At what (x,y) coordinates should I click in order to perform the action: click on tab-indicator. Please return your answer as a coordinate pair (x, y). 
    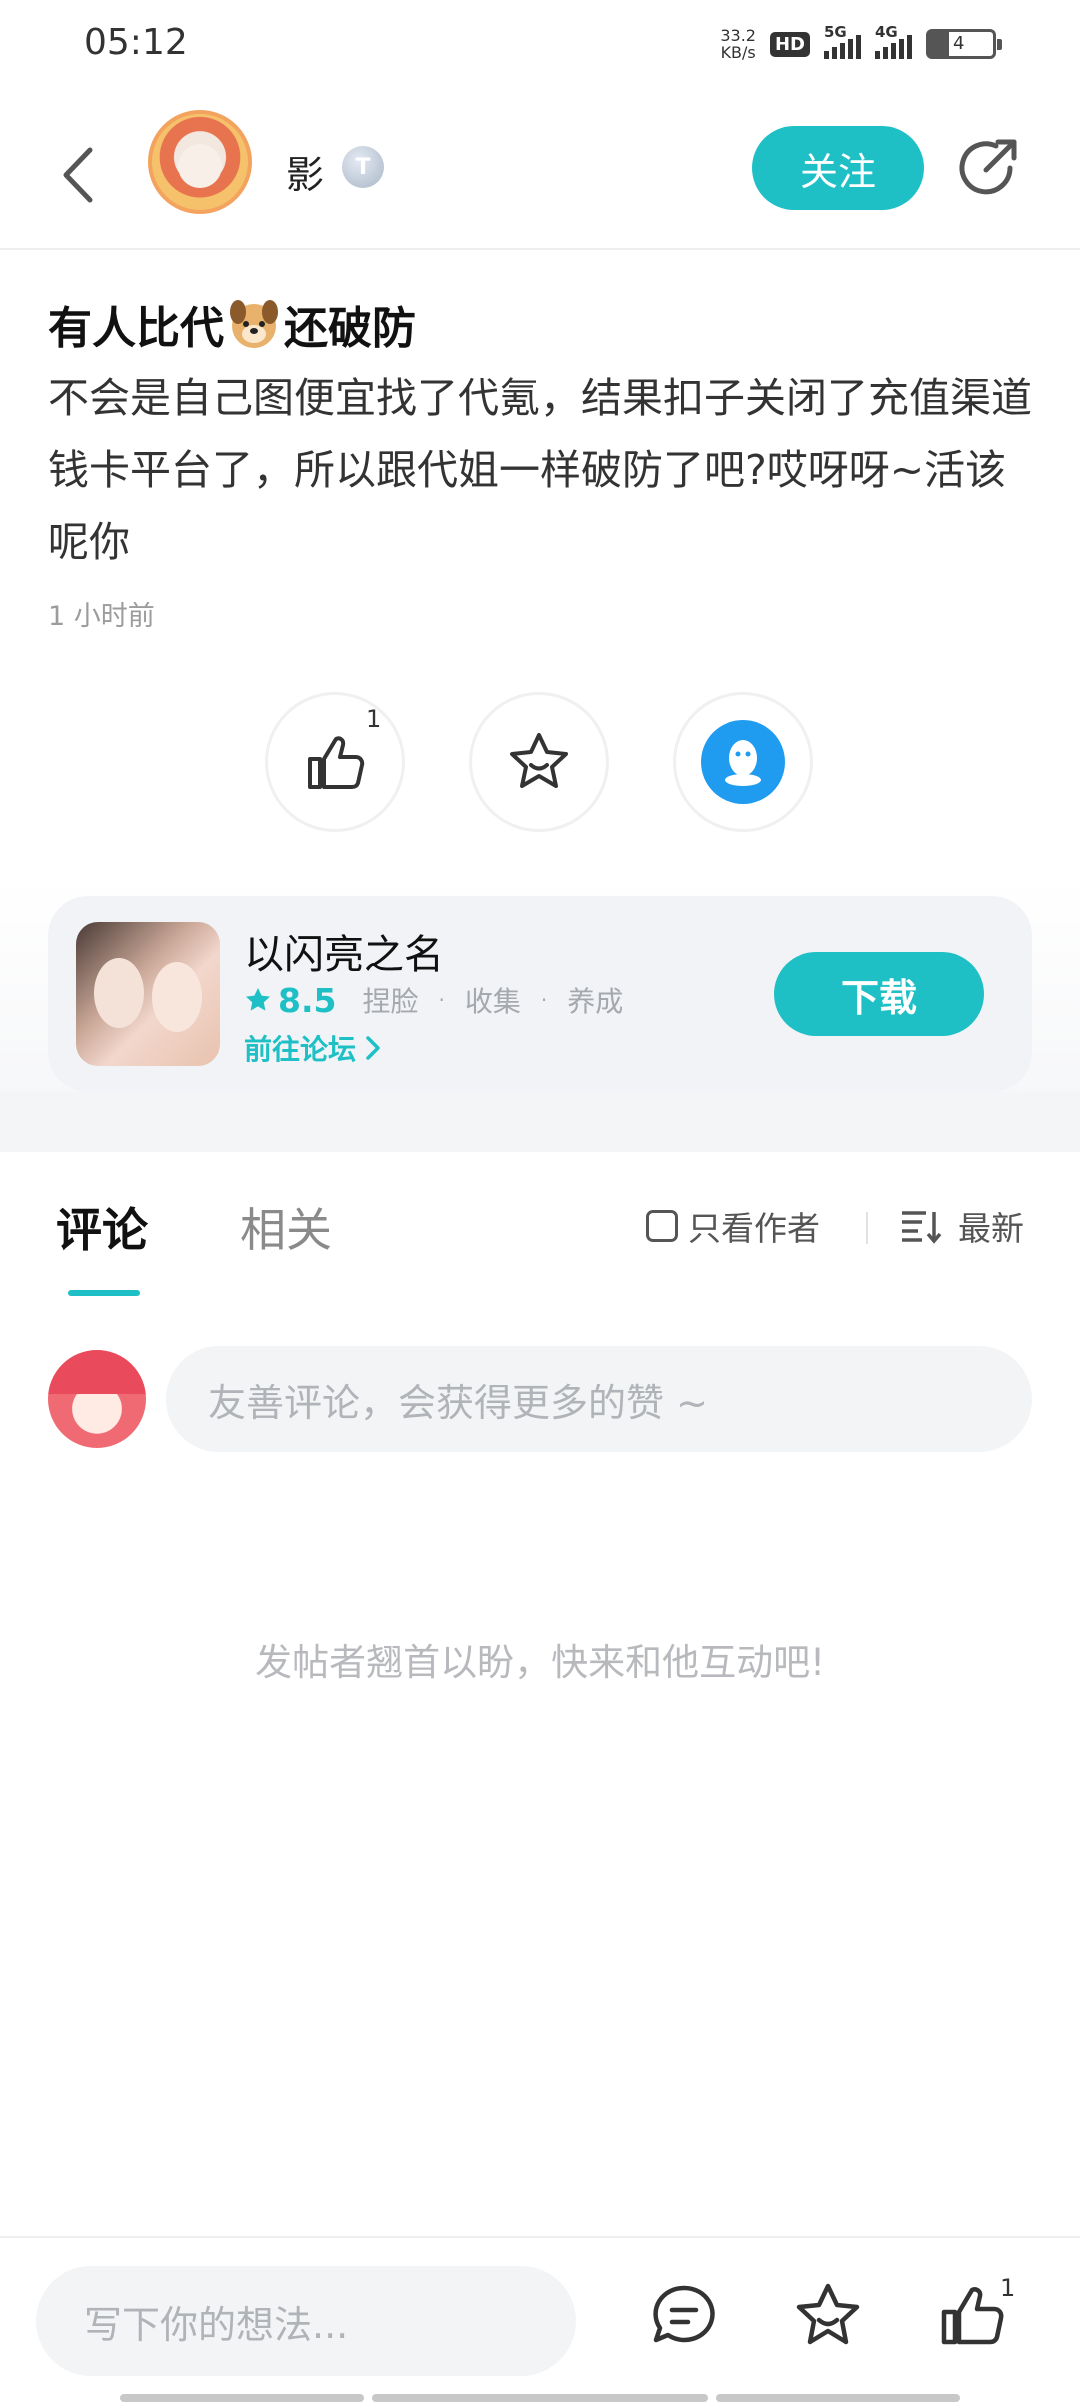
    Looking at the image, I should click on (104, 1293).